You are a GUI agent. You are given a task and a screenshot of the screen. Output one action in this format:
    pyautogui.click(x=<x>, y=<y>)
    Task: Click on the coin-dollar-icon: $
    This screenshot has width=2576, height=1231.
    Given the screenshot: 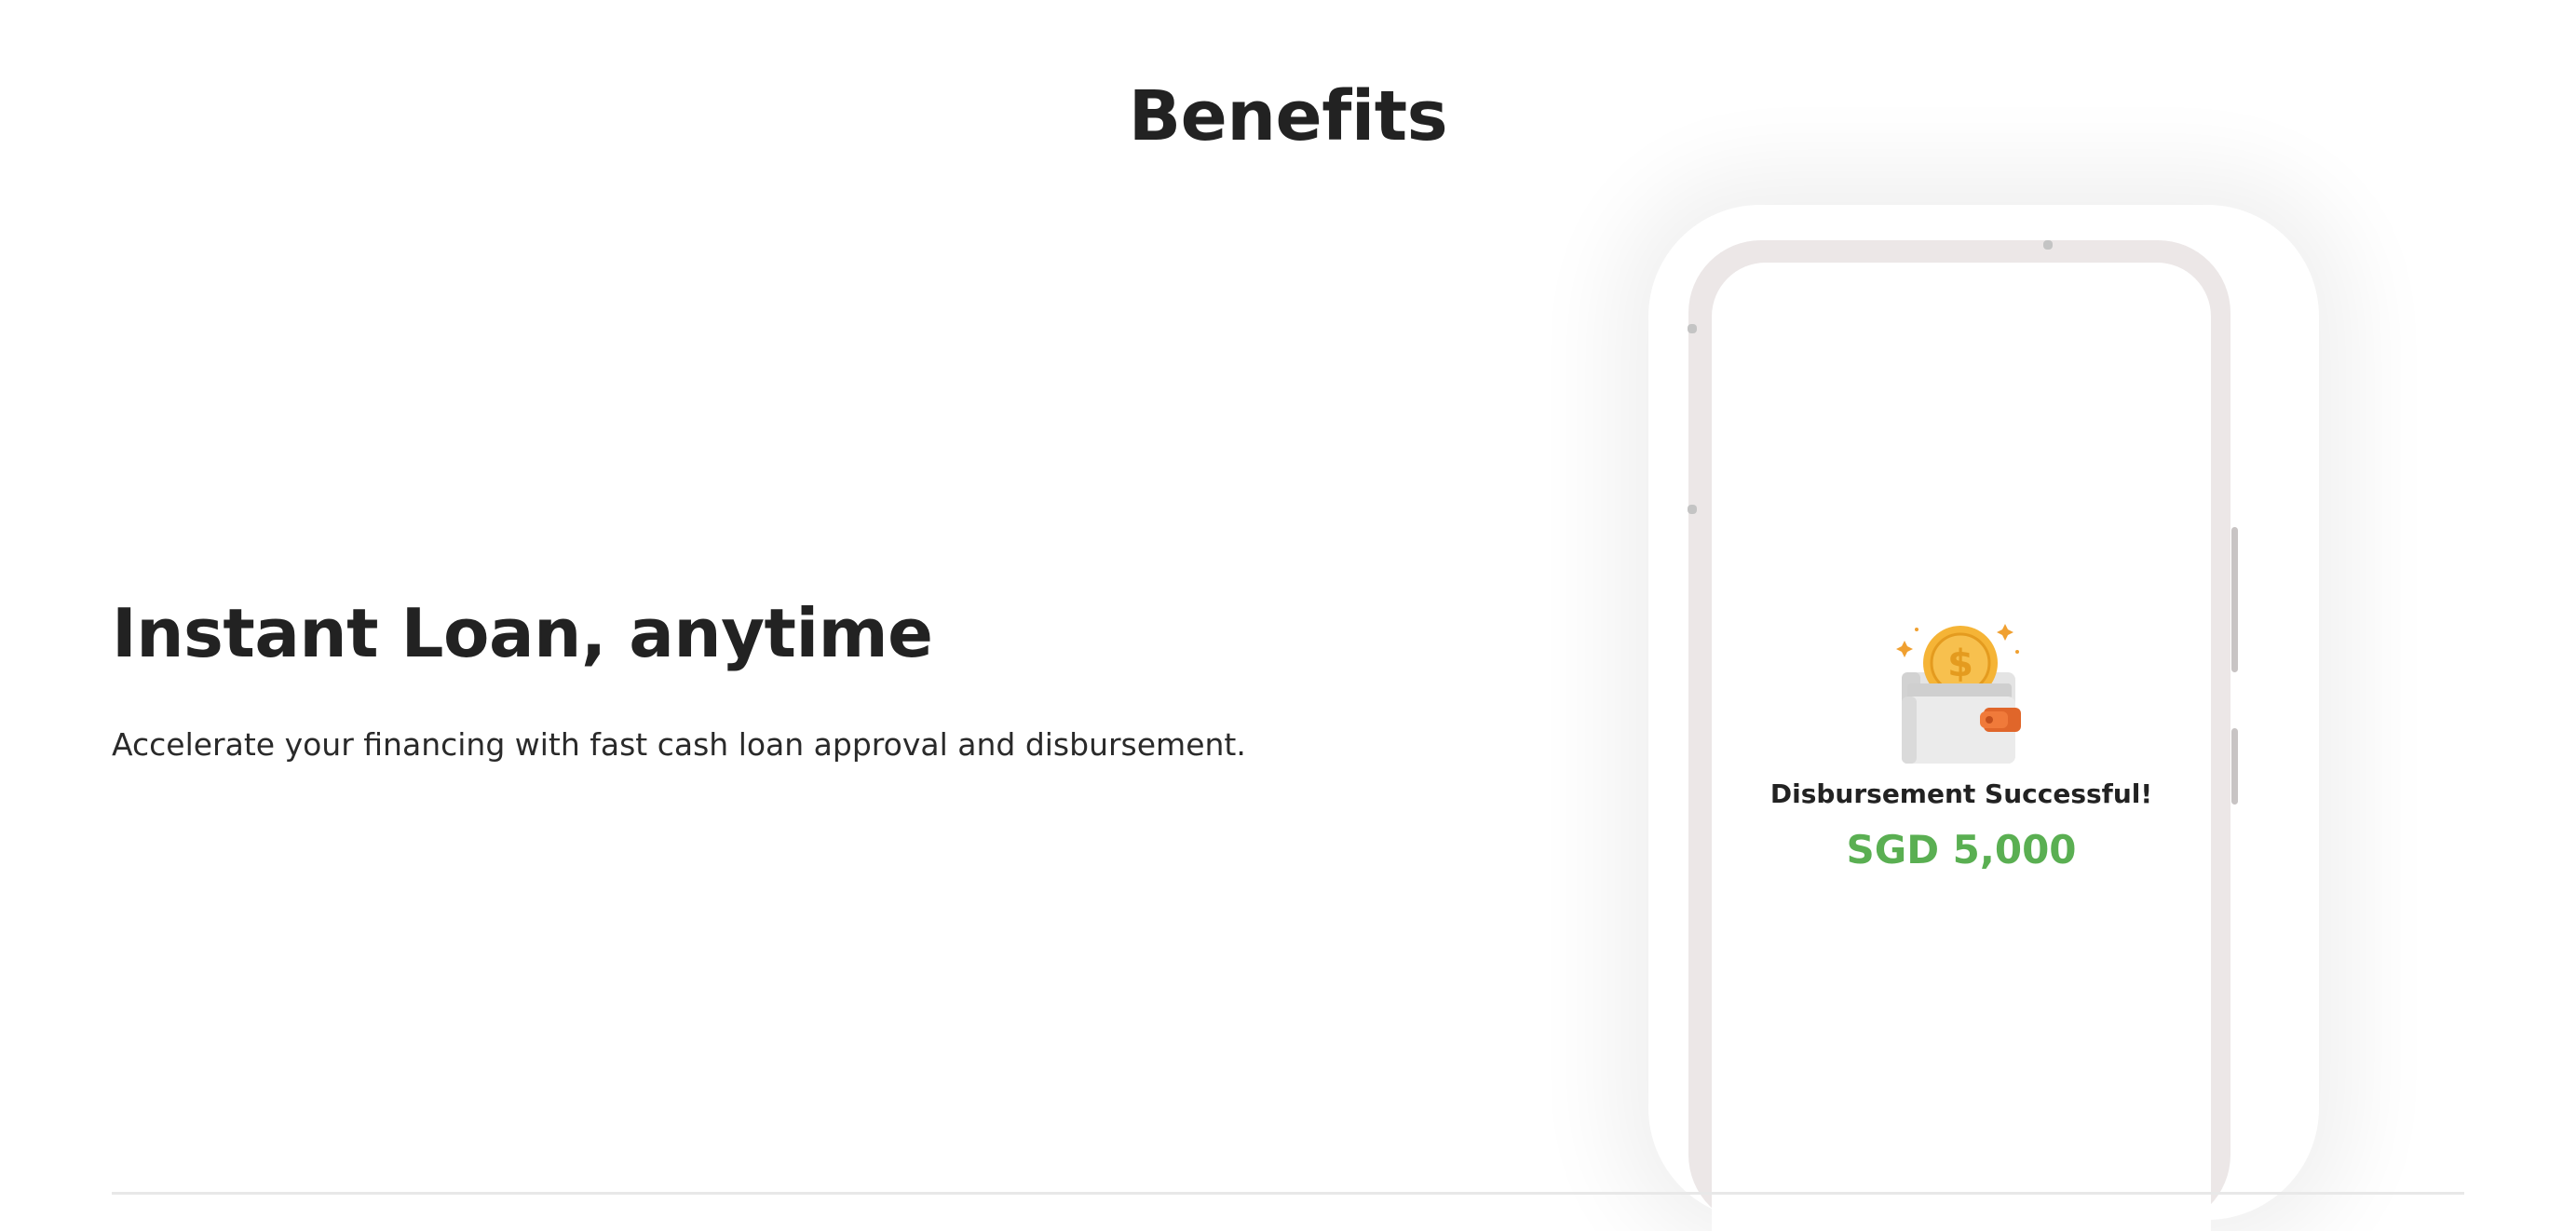 What is the action you would take?
    pyautogui.click(x=1960, y=664)
    